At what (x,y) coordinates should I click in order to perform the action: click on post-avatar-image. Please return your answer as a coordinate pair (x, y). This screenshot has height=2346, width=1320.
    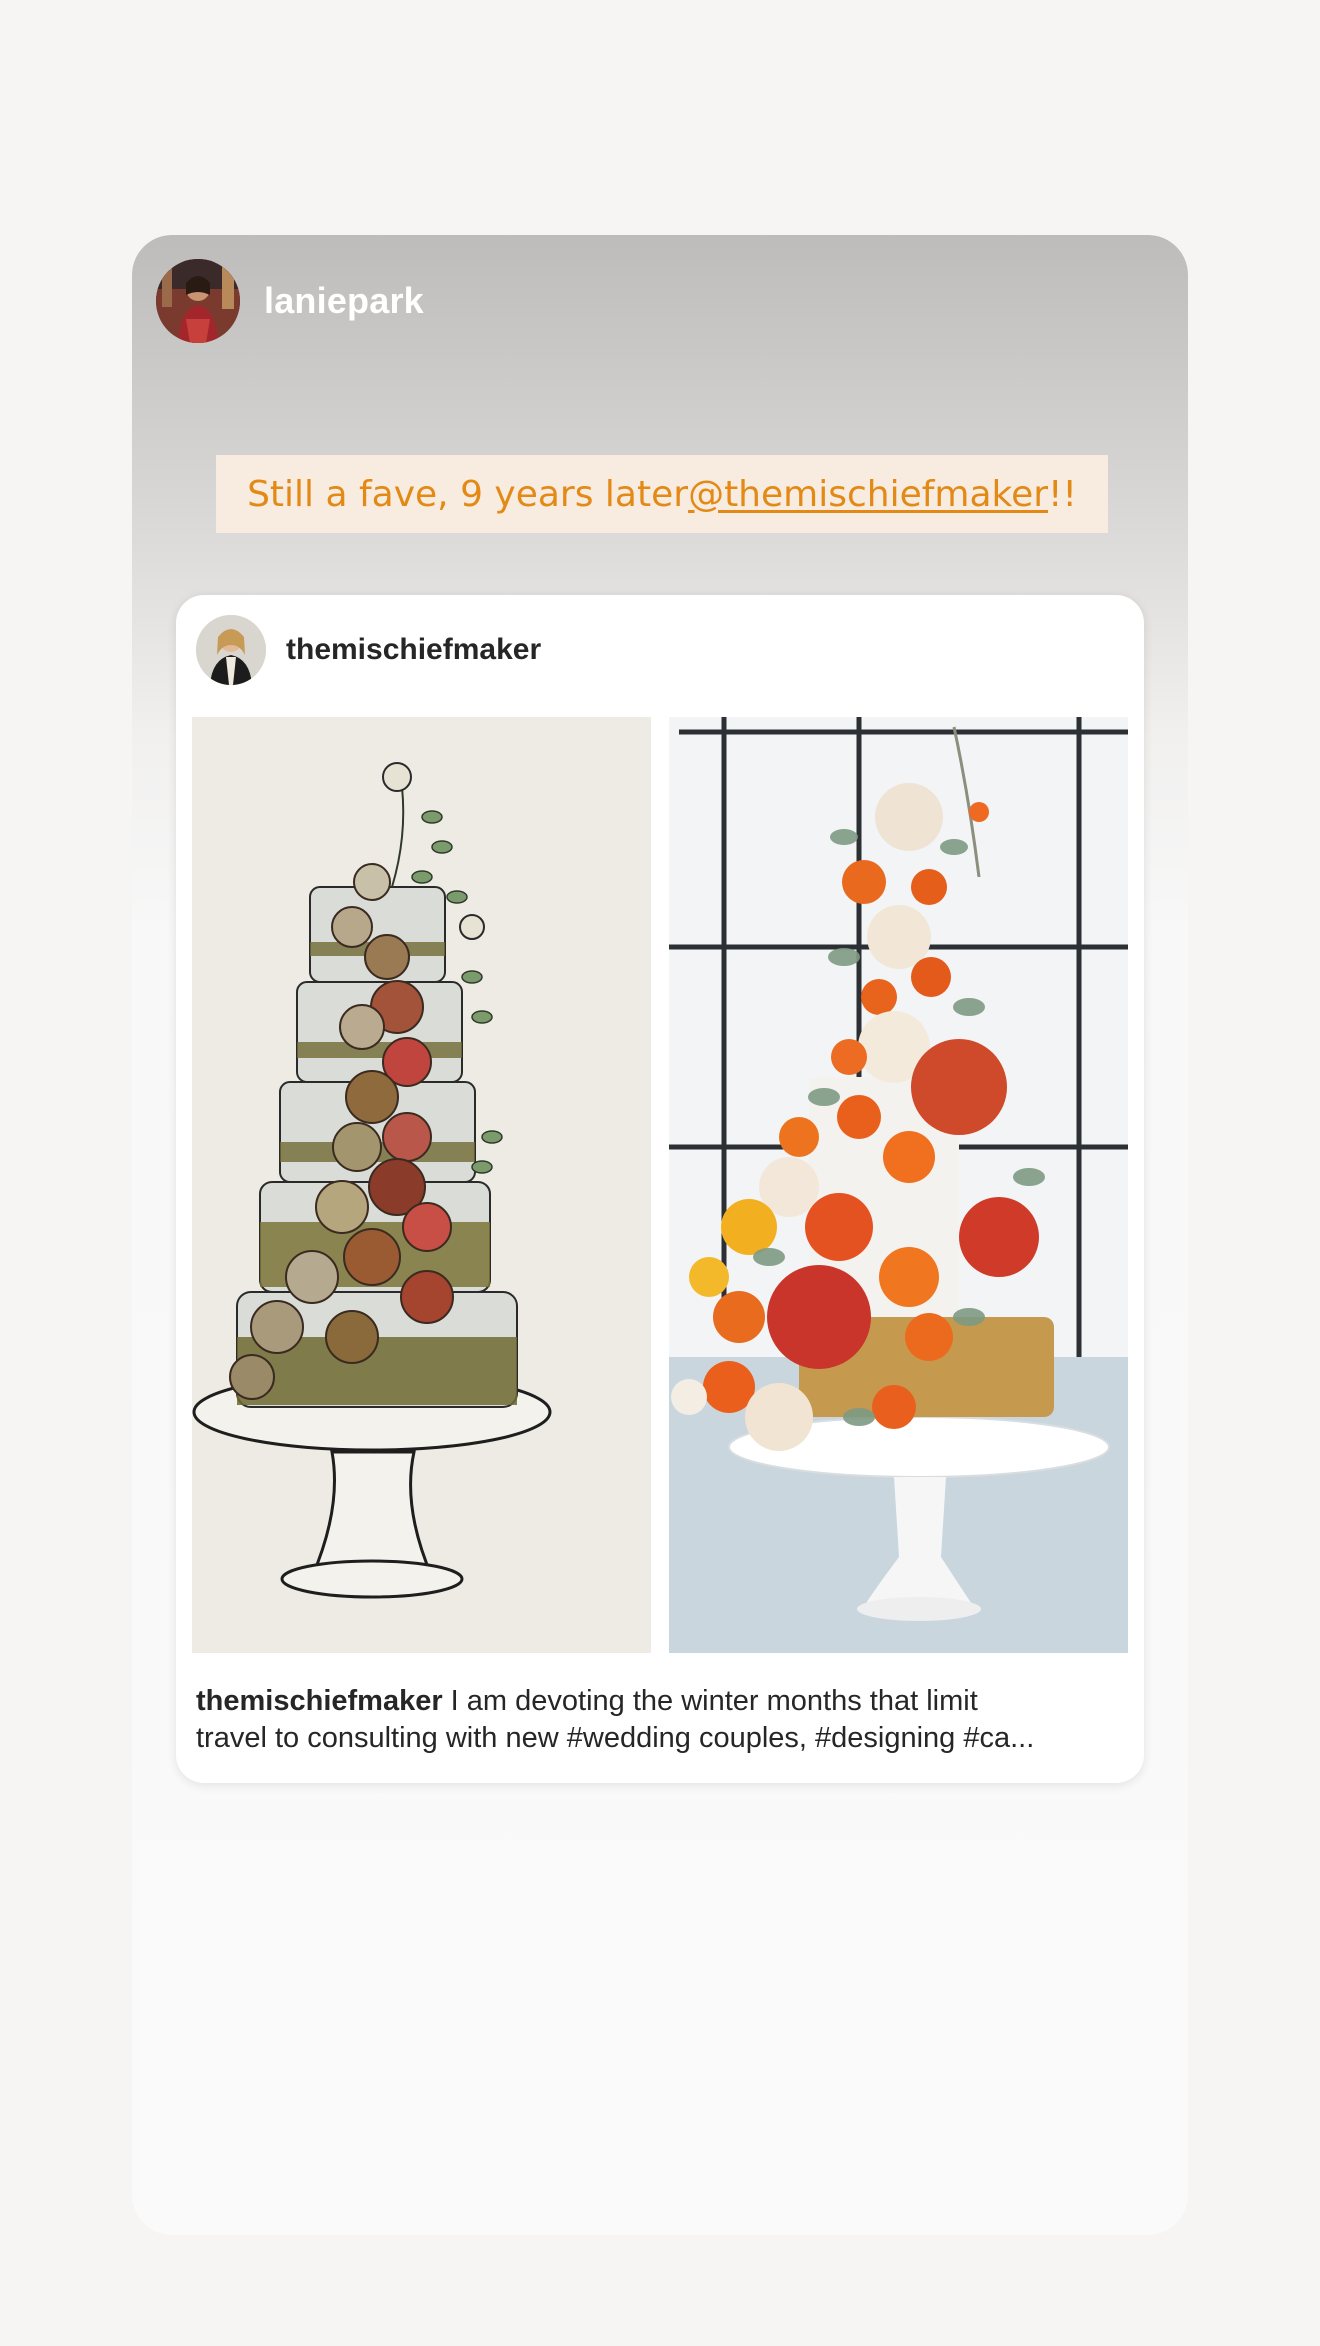
    Looking at the image, I should click on (231, 650).